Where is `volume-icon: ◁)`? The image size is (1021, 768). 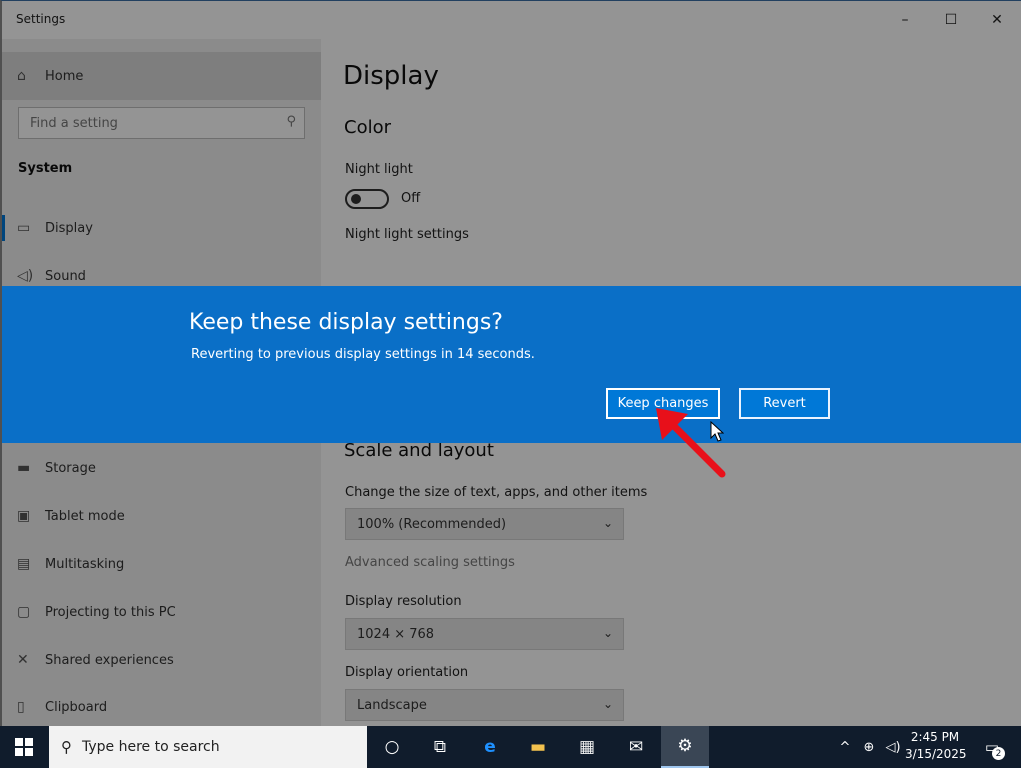
volume-icon: ◁) is located at coordinates (893, 747).